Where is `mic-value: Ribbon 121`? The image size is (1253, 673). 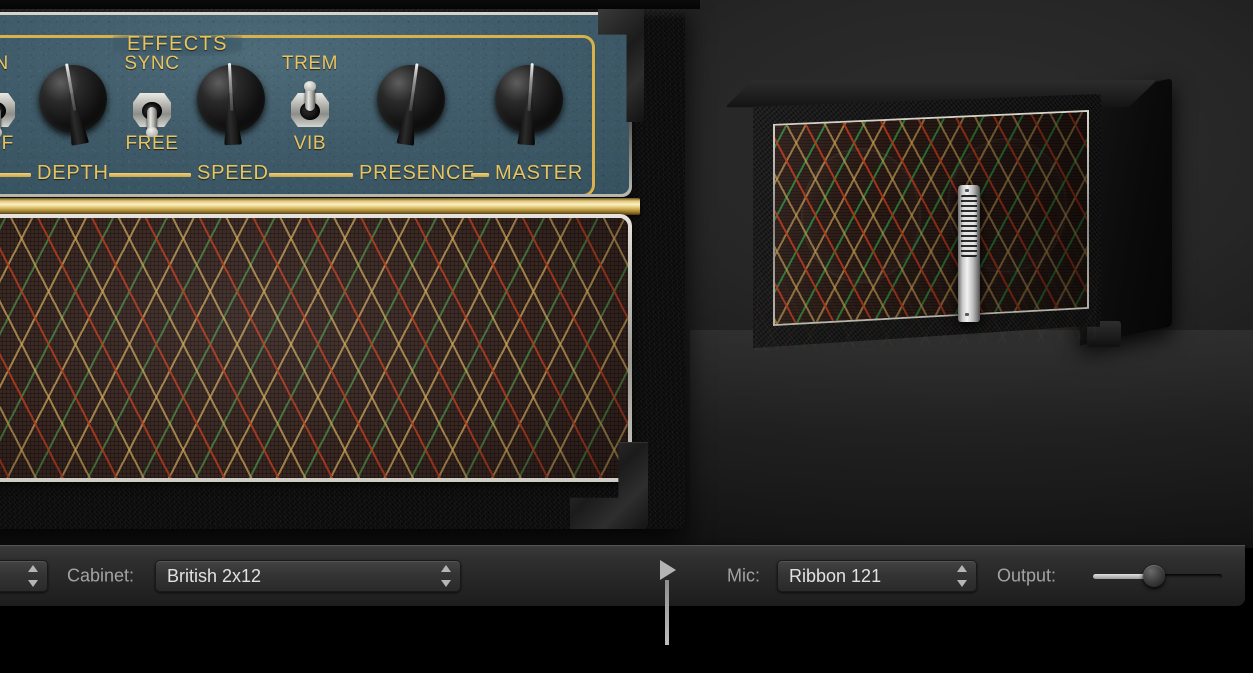 mic-value: Ribbon 121 is located at coordinates (835, 575).